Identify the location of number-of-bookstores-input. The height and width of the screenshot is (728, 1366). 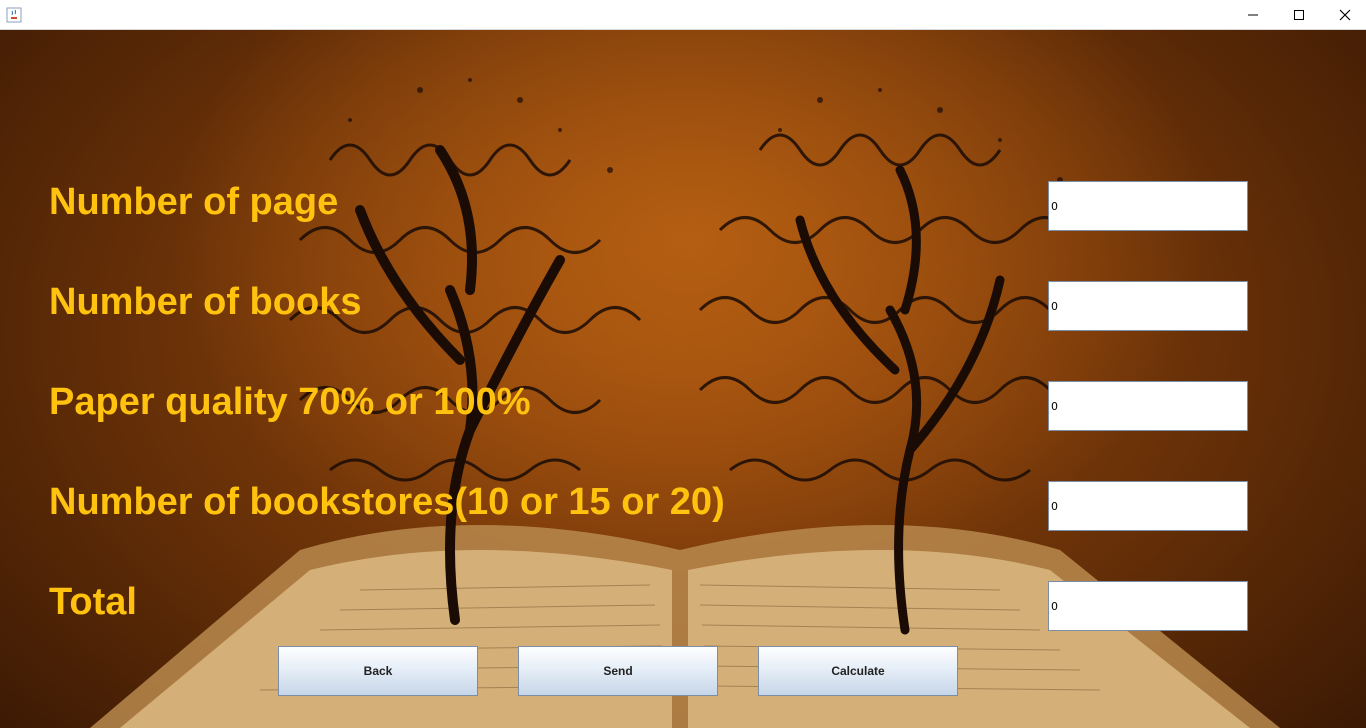
(1148, 506).